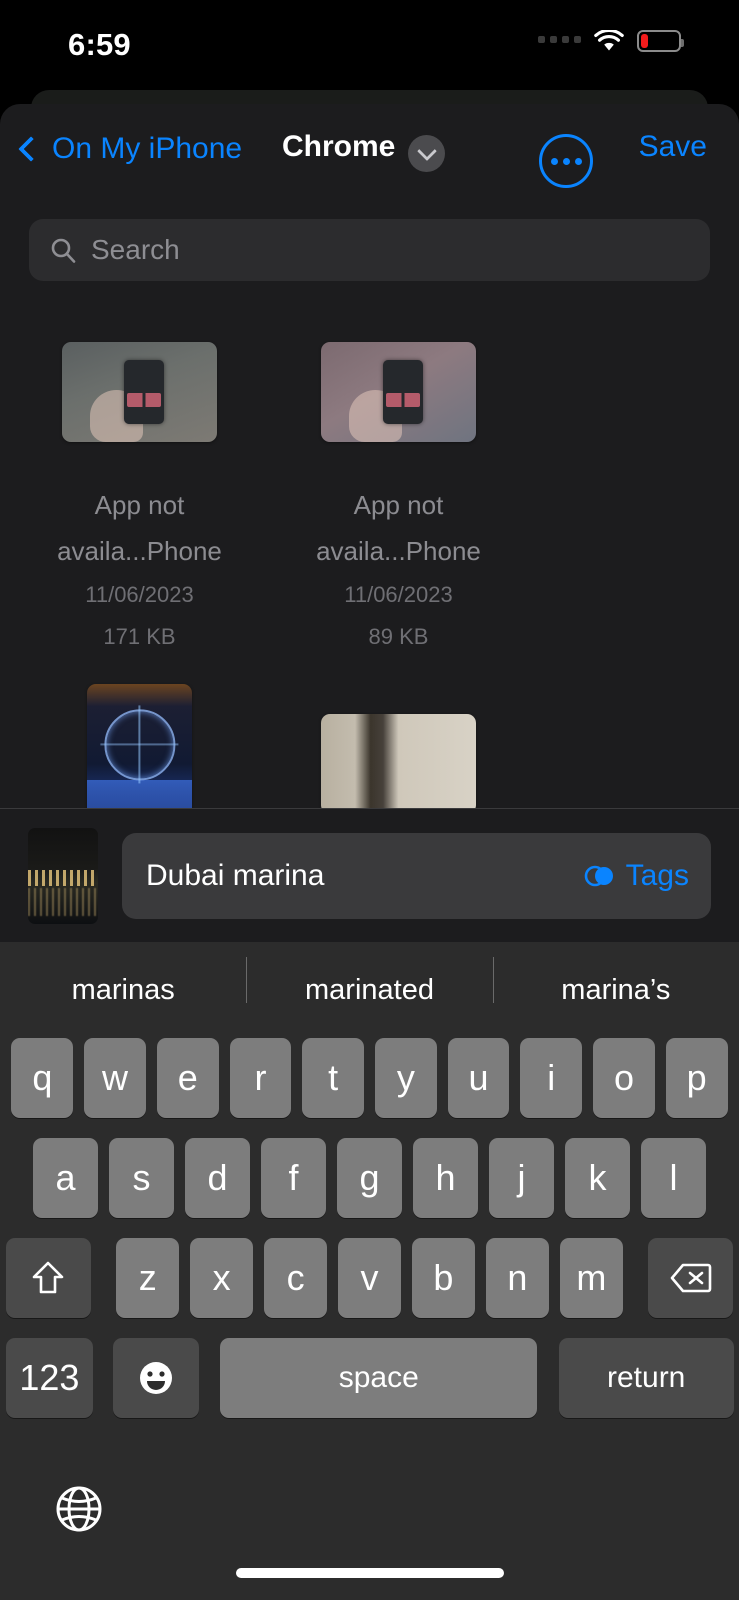  I want to click on emoji-key, so click(155, 1378).